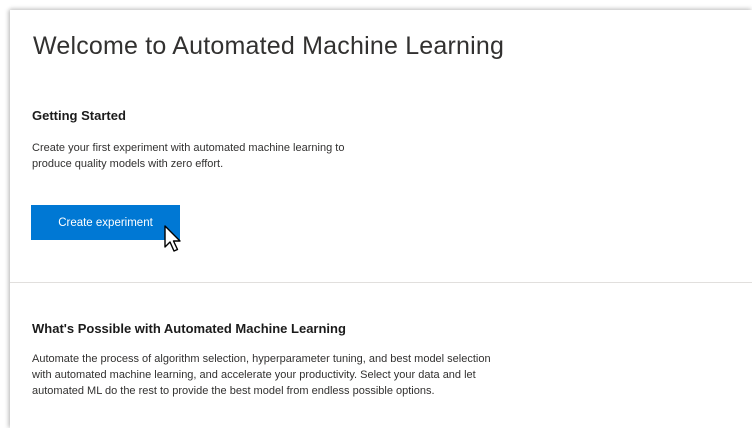 This screenshot has height=428, width=752. Describe the element at coordinates (269, 46) in the screenshot. I see `page-title: Welcome to Automated Machine Learning` at that location.